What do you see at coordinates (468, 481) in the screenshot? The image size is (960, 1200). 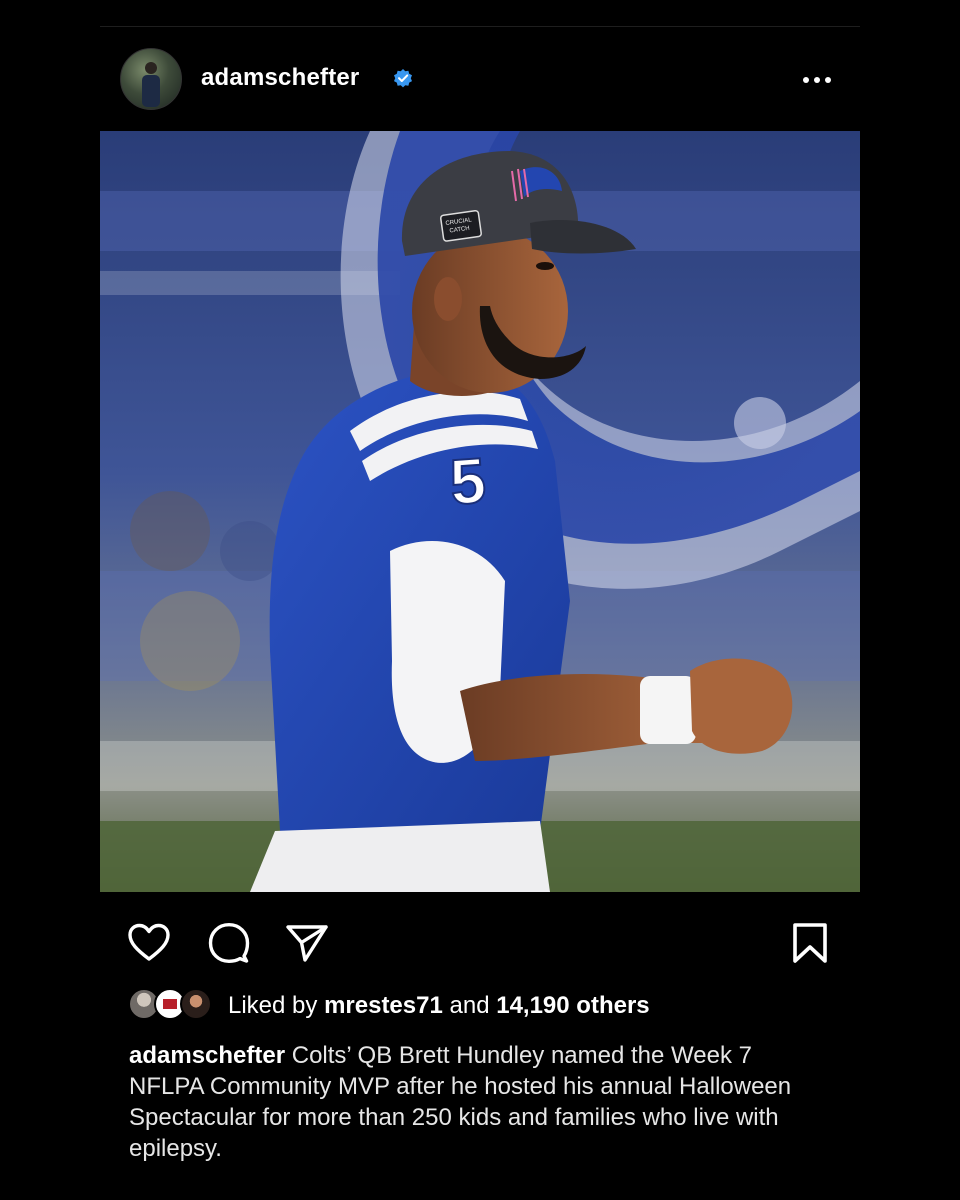 I see `svg-text: 5` at bounding box center [468, 481].